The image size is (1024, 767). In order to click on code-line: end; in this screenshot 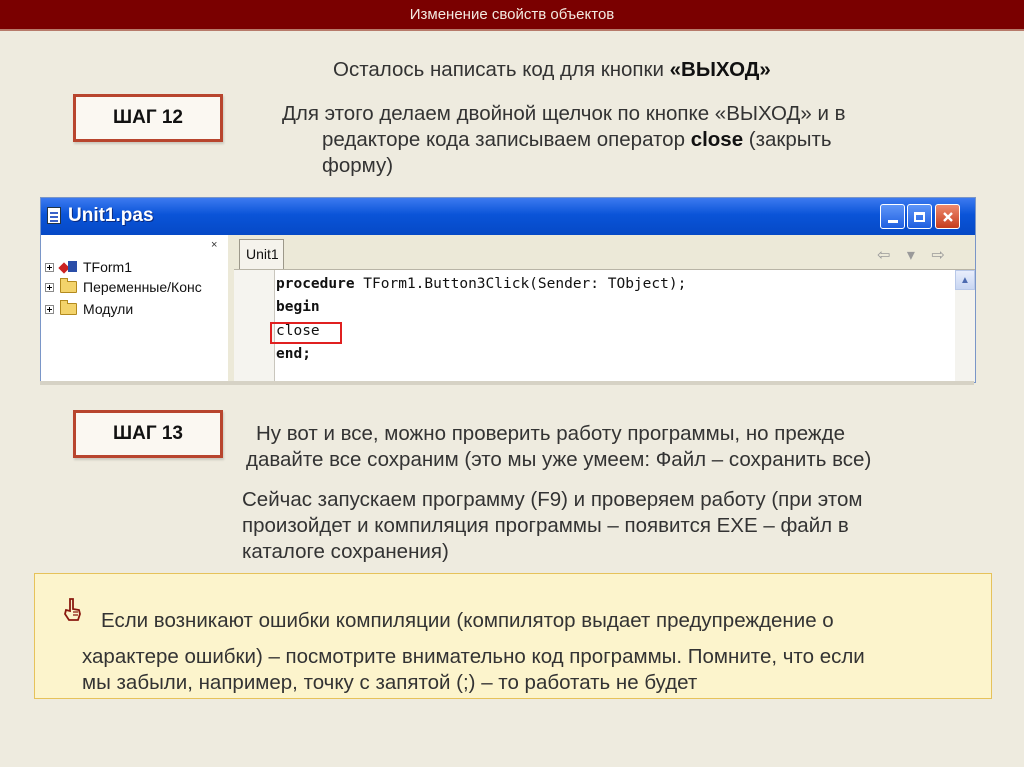, I will do `click(293, 354)`.